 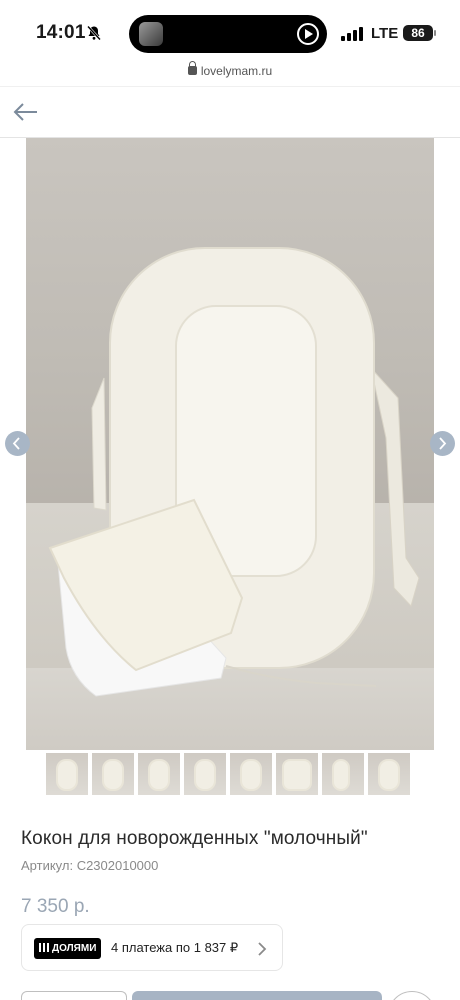 I want to click on gallery-prev-button, so click(x=17, y=443).